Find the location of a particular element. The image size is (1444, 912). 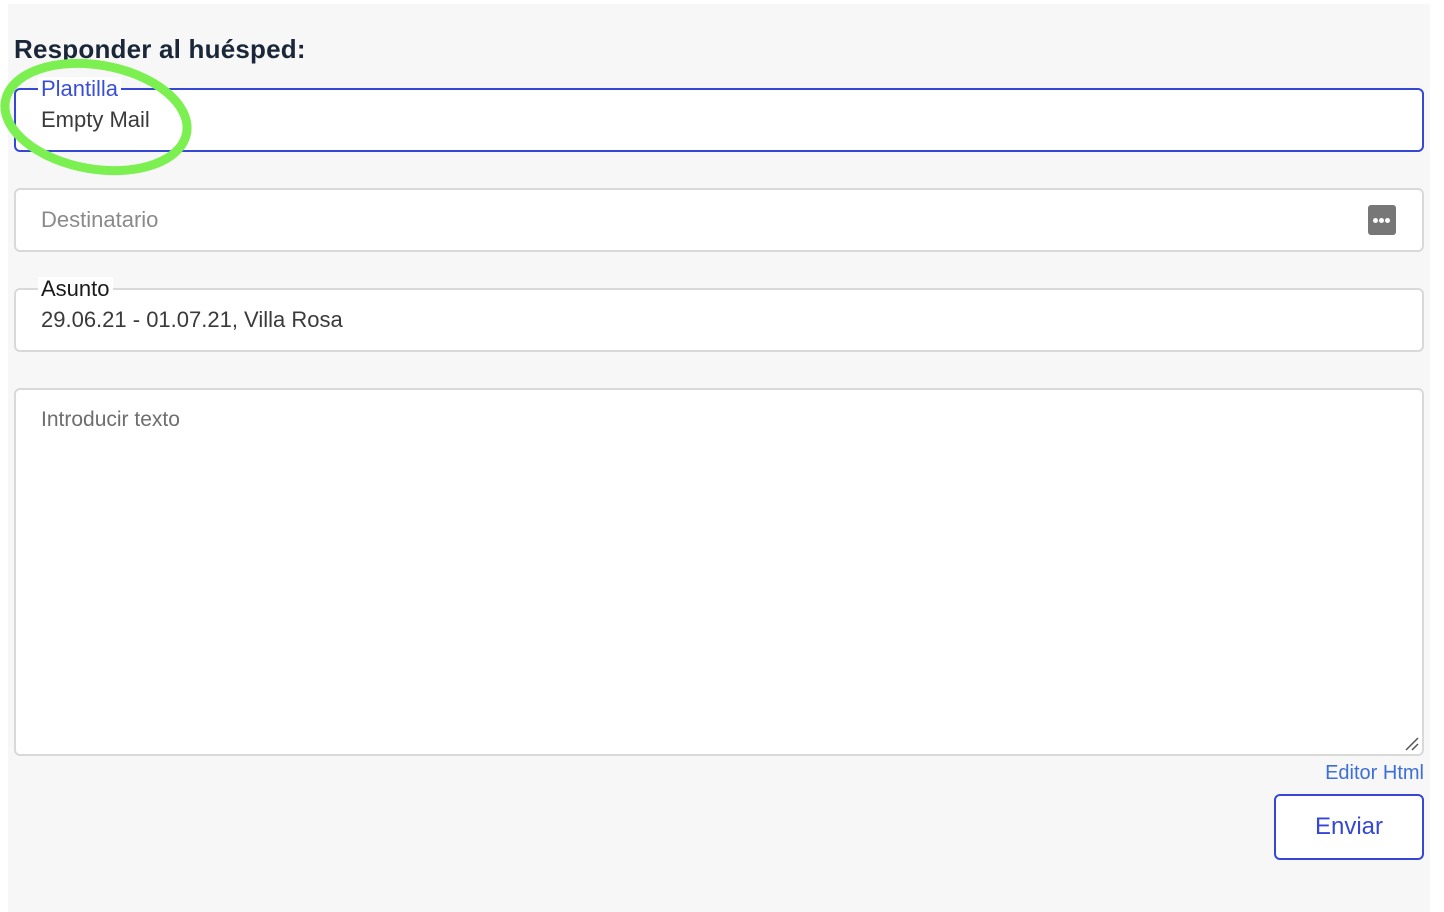

template-label: Plantilla is located at coordinates (80, 89).